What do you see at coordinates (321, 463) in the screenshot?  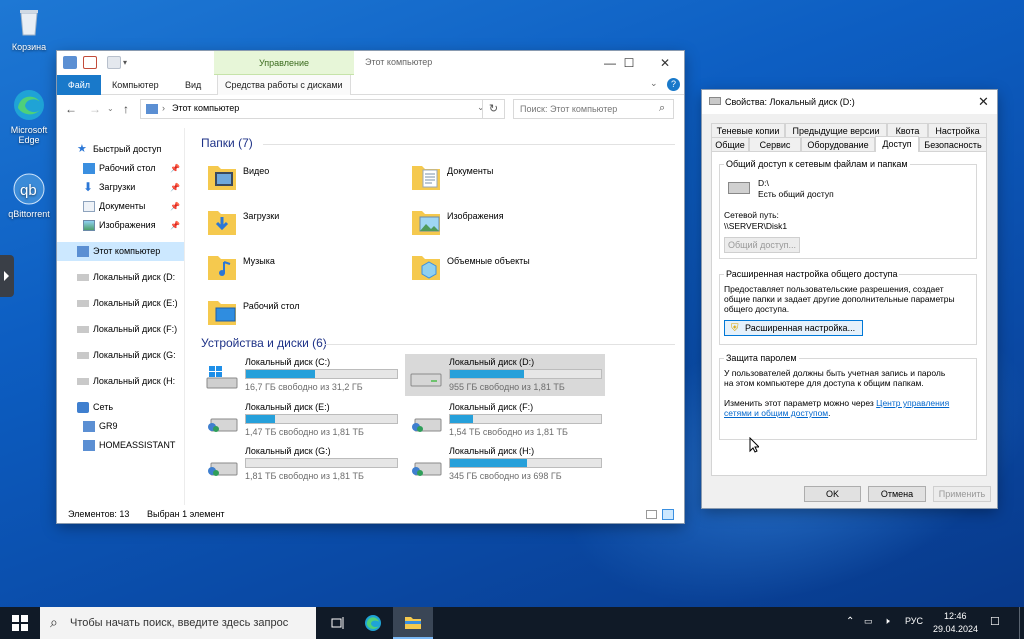 I see `drive-usage-bar` at bounding box center [321, 463].